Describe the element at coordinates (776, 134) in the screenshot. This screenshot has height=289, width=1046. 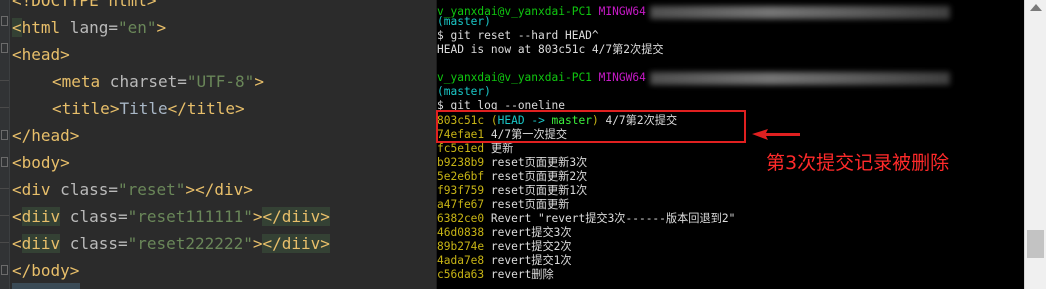
I see `annotation-arrow-icon` at that location.